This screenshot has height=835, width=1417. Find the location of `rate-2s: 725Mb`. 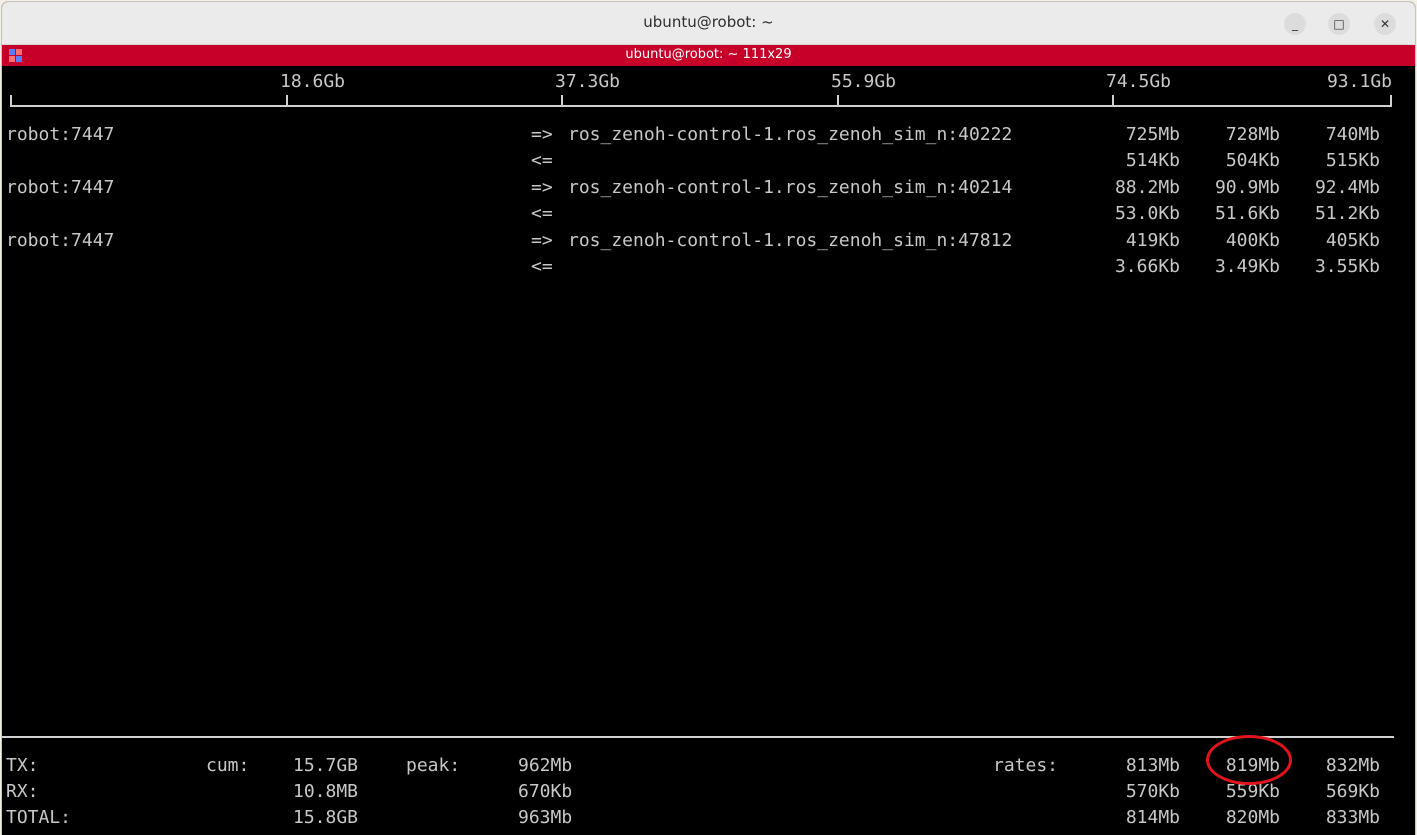

rate-2s: 725Mb is located at coordinates (1152, 134).